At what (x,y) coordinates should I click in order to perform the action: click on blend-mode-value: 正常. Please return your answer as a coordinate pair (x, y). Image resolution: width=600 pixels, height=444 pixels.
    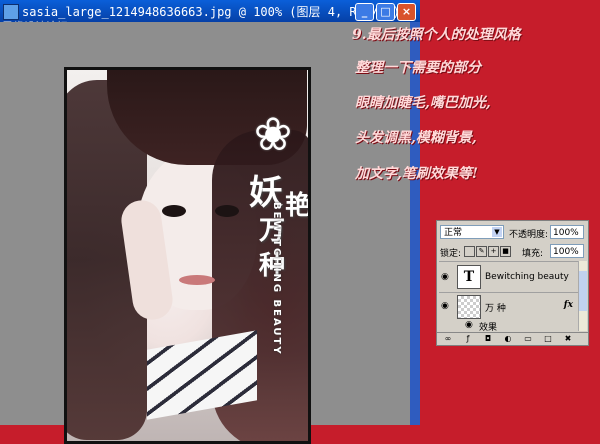
    Looking at the image, I should click on (453, 233).